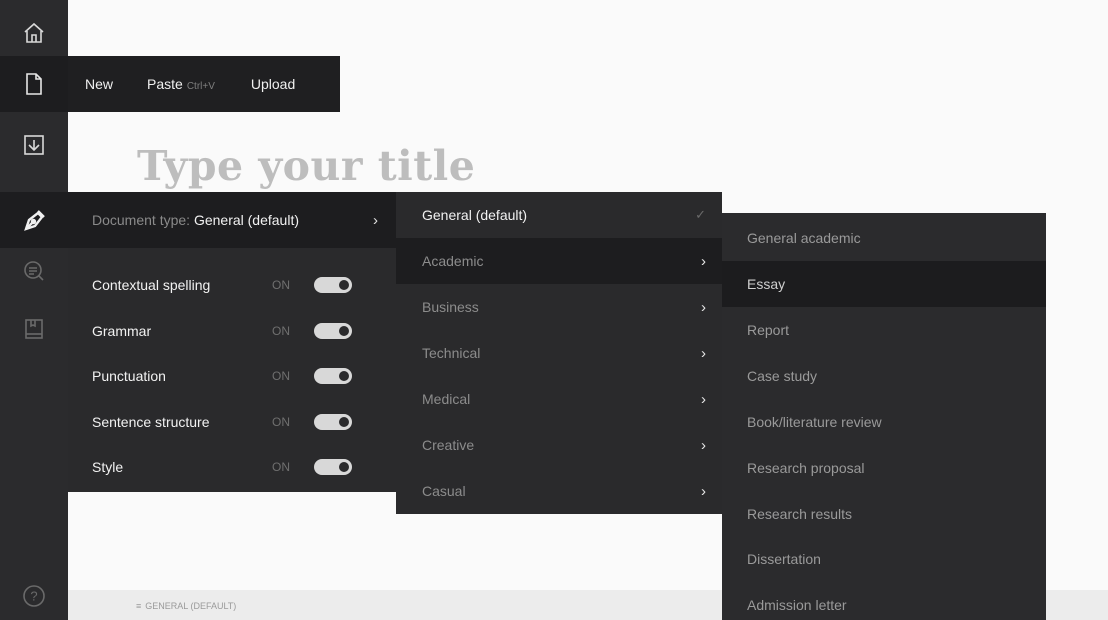 The width and height of the screenshot is (1108, 620). I want to click on menu-item-label: Business, so click(450, 307).